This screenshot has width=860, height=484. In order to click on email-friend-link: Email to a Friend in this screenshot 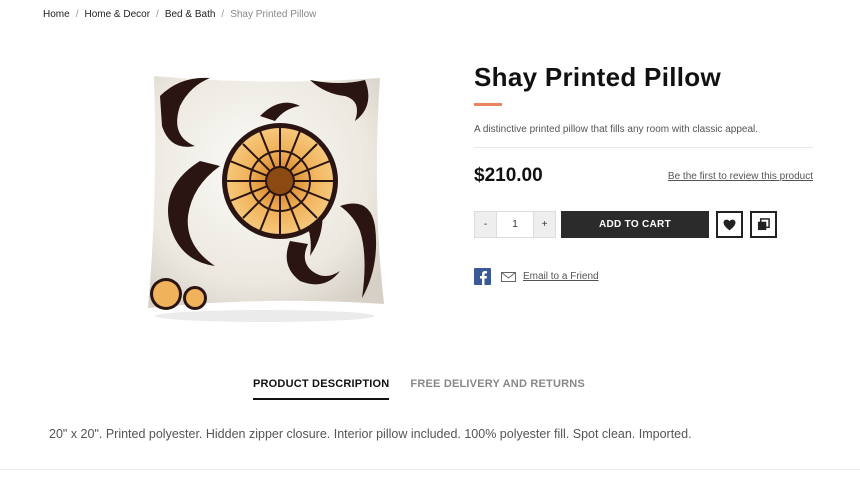, I will do `click(561, 276)`.